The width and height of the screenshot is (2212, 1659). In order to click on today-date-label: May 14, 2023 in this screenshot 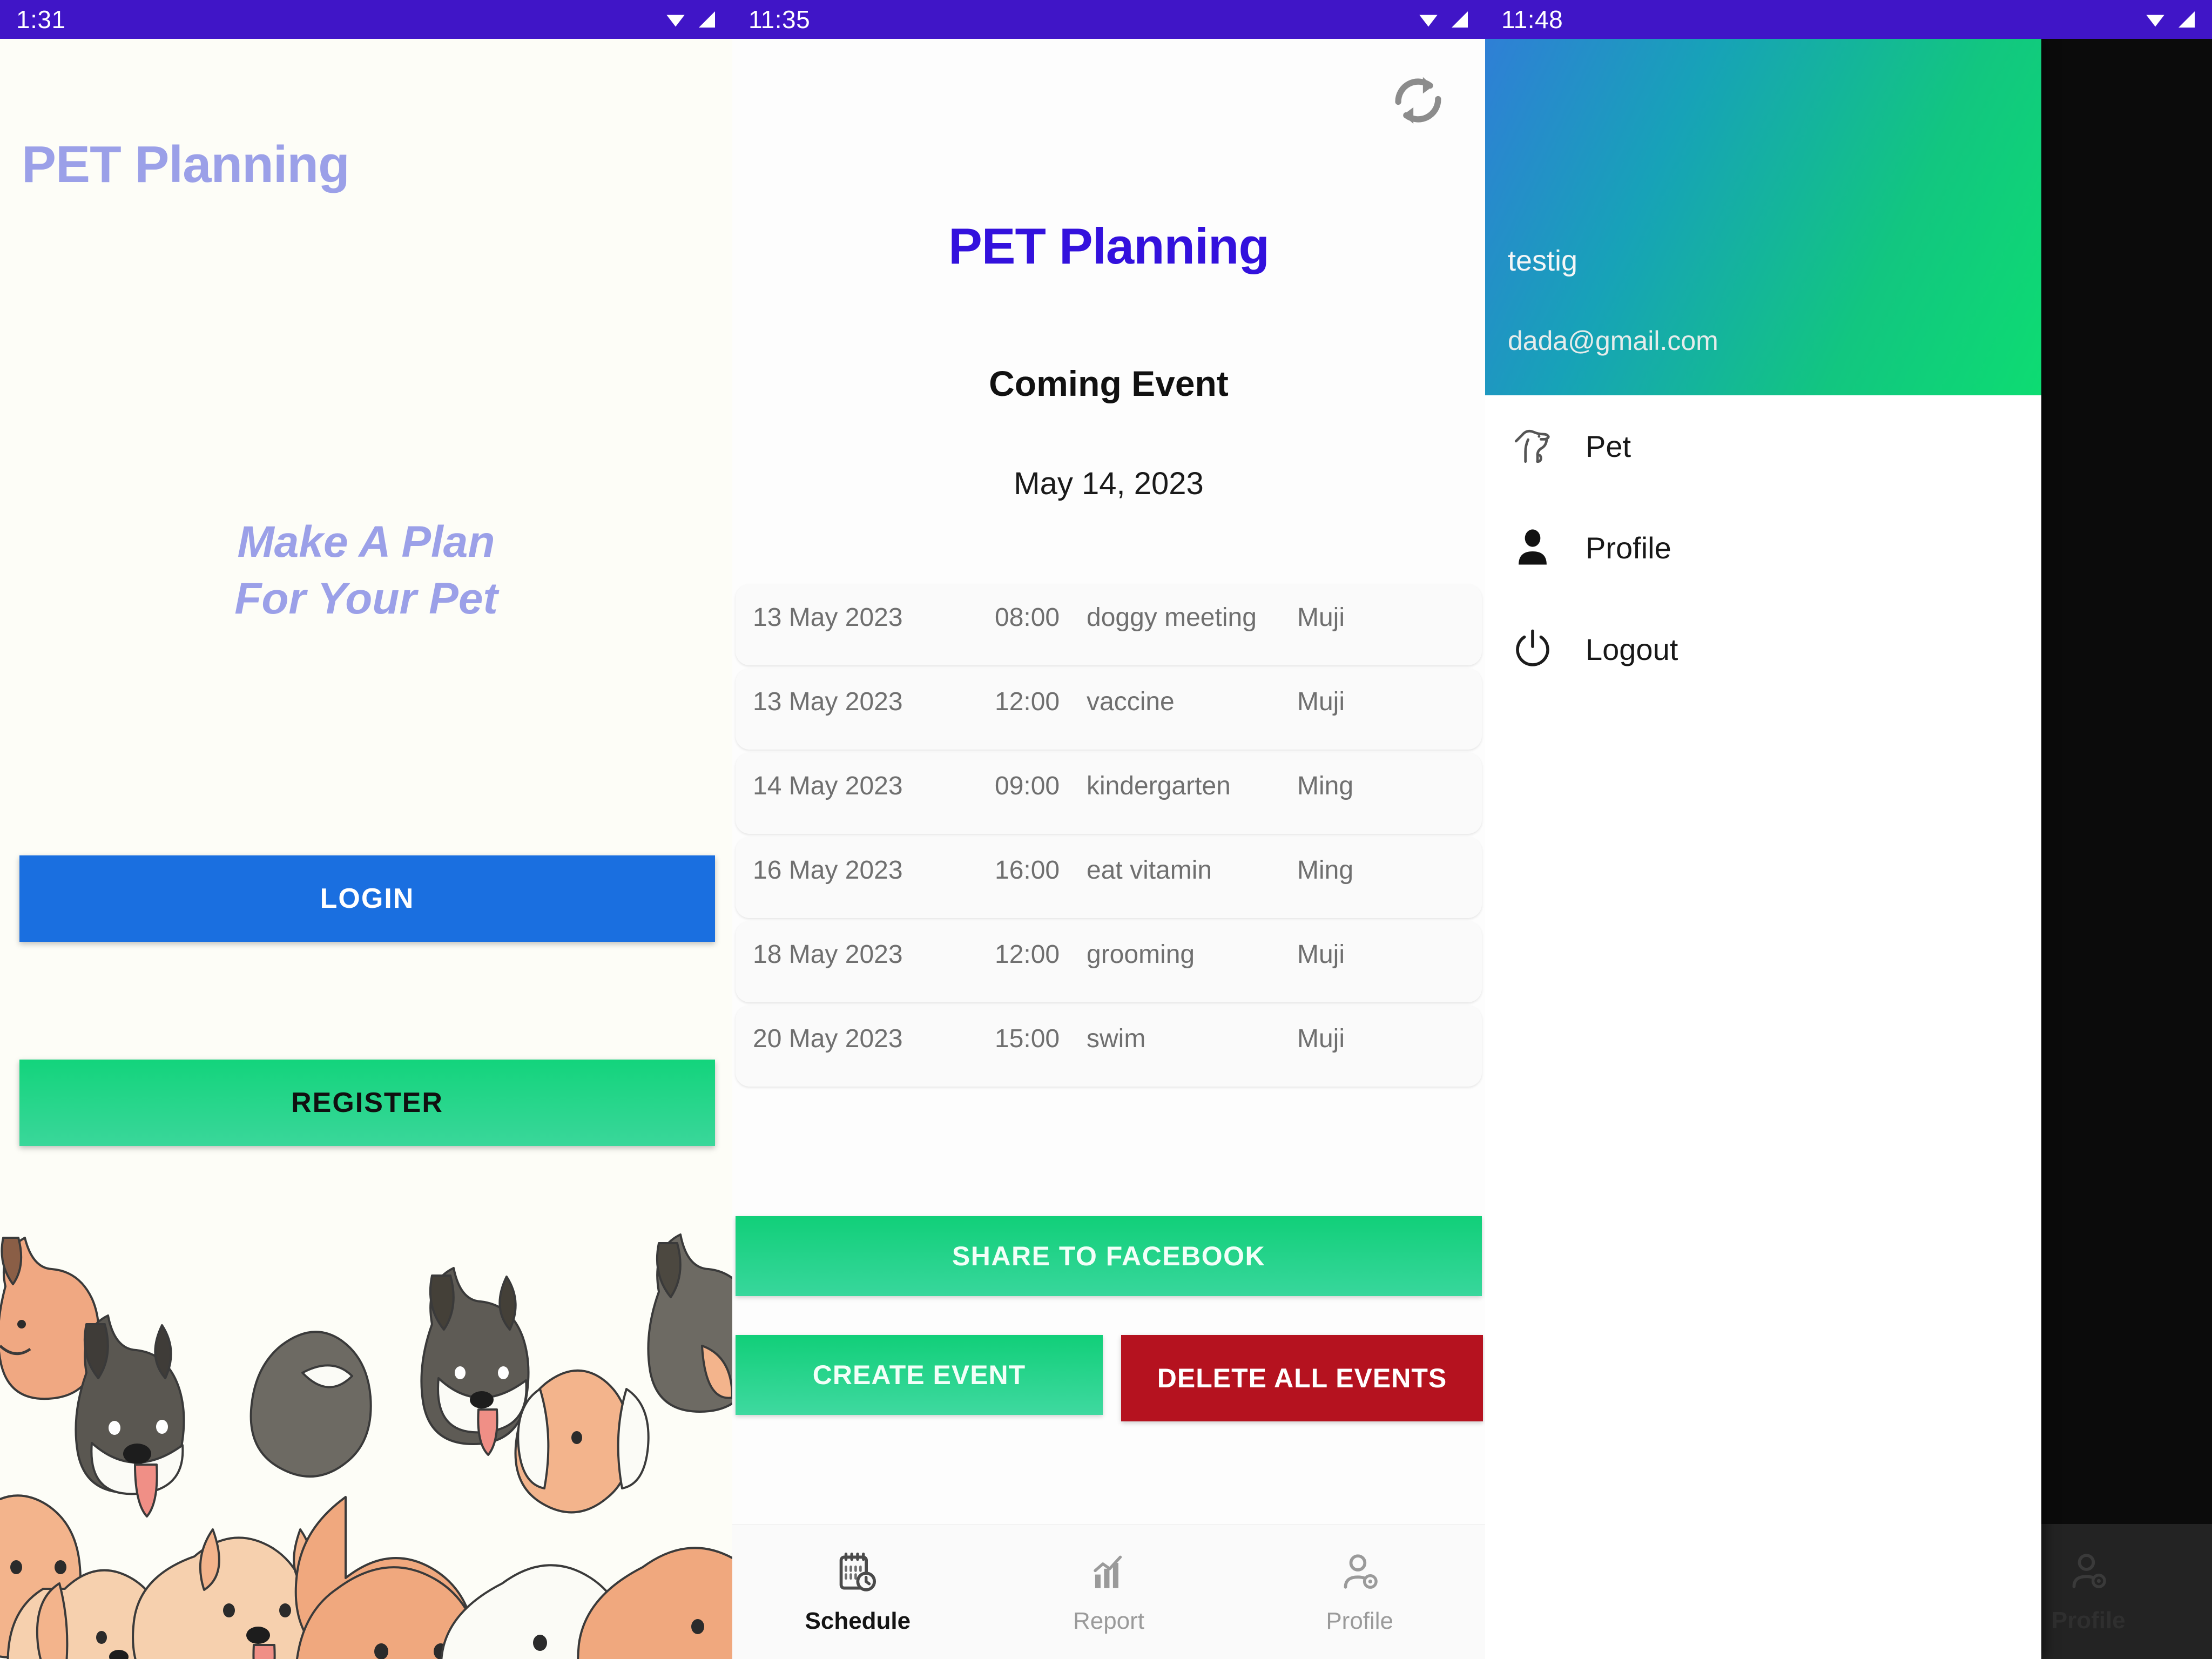, I will do `click(1109, 483)`.